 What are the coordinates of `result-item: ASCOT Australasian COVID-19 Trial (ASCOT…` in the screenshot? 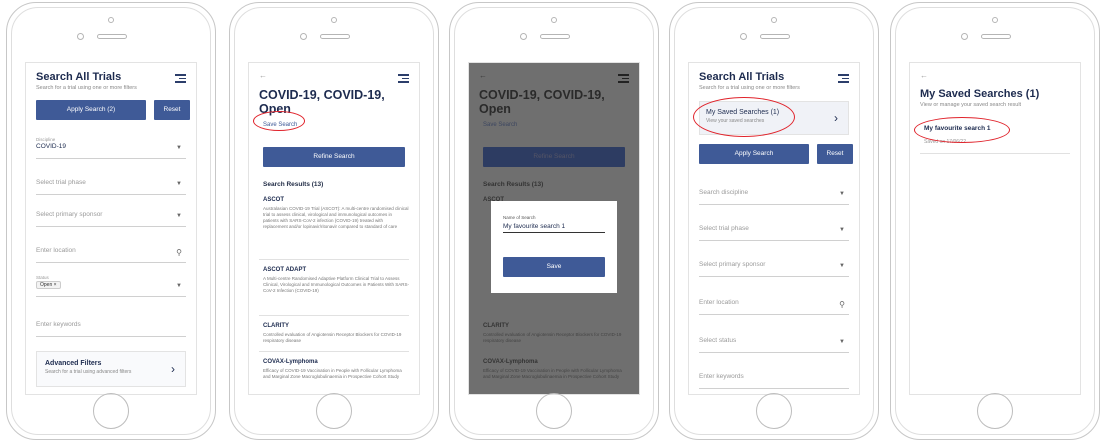 It's located at (334, 213).